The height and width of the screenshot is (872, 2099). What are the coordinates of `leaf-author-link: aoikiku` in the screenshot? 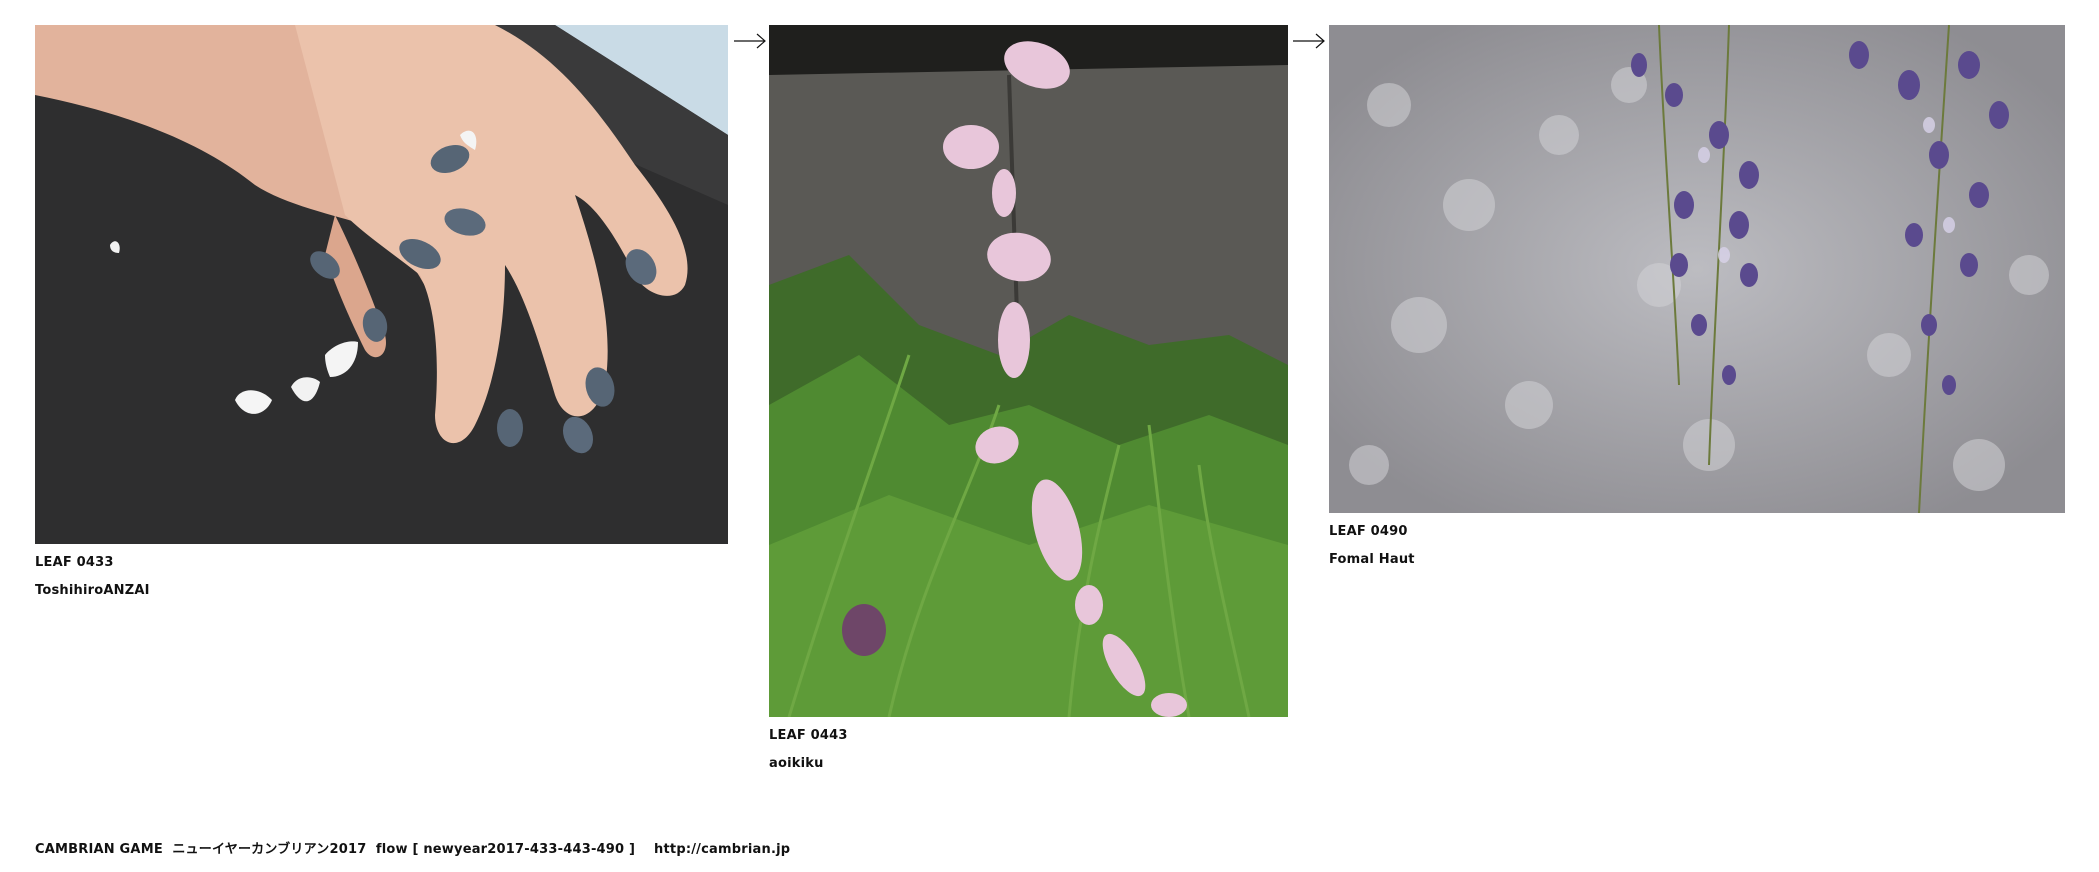 It's located at (1028, 764).